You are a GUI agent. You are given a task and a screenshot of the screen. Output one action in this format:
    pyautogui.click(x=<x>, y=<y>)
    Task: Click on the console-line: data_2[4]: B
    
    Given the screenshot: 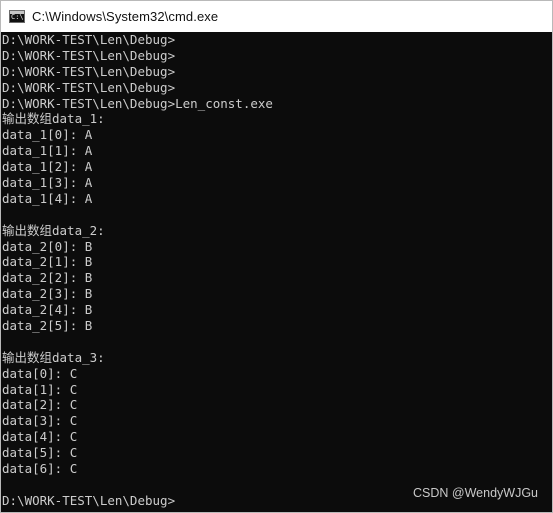 What is the action you would take?
    pyautogui.click(x=47, y=310)
    